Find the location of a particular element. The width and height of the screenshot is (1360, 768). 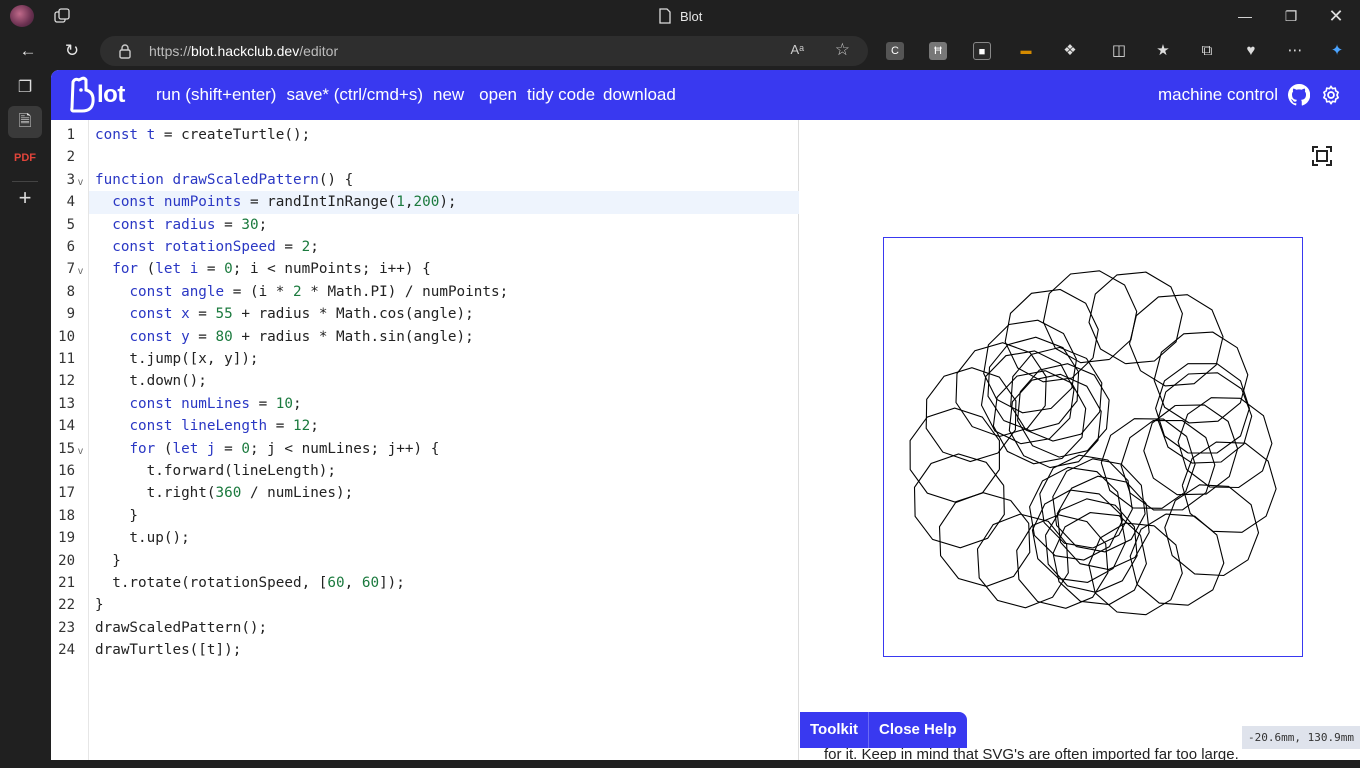

fullscreen-icon is located at coordinates (1322, 156).